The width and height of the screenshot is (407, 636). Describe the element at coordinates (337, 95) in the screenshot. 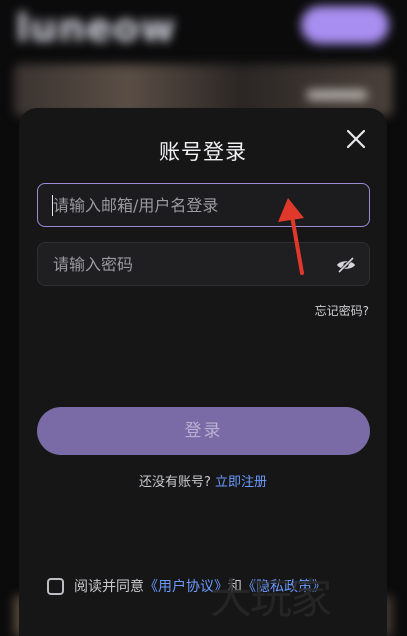

I see `background-banner-text` at that location.